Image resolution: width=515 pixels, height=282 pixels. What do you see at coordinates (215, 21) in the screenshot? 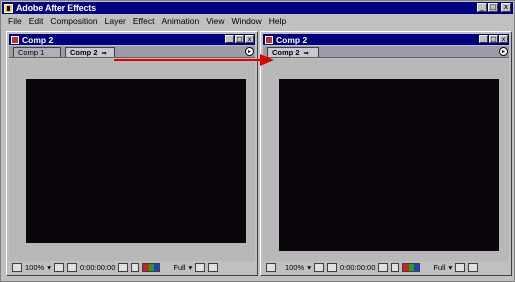
I see `menu-view: View` at bounding box center [215, 21].